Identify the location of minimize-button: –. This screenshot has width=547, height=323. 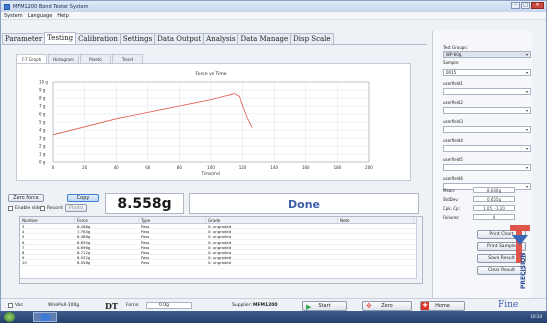
(515, 5).